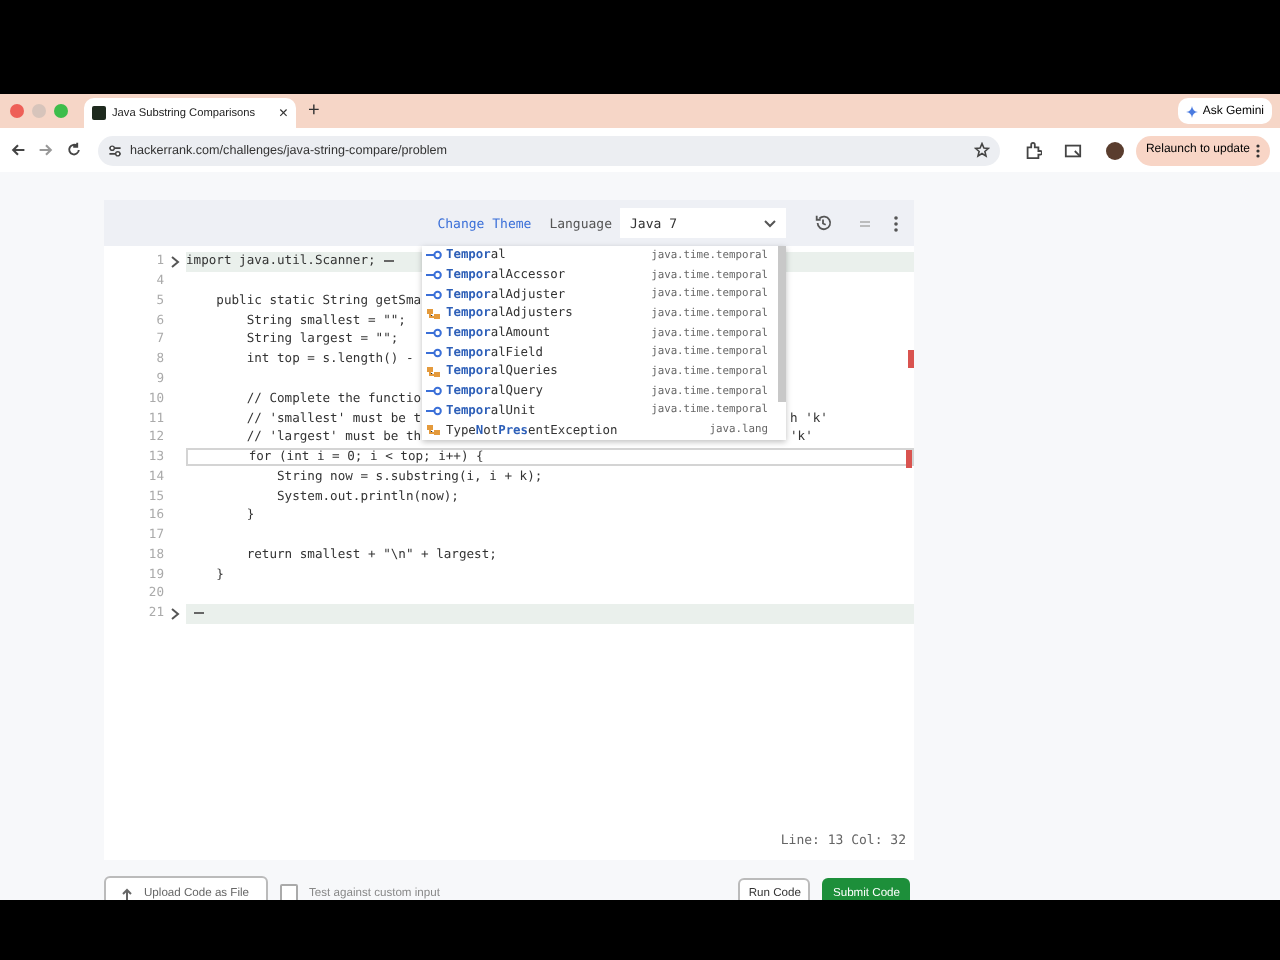  What do you see at coordinates (115, 150) in the screenshot?
I see `site-settings-icon` at bounding box center [115, 150].